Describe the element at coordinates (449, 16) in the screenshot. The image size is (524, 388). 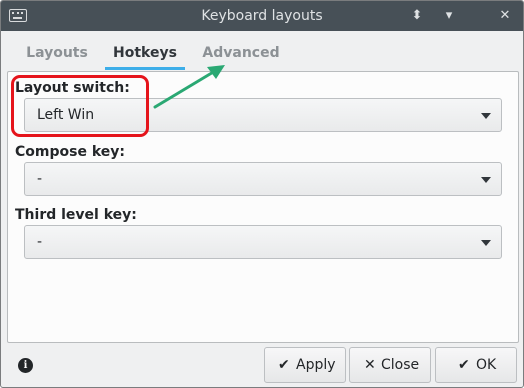
I see `minimize-icon: ▾` at that location.